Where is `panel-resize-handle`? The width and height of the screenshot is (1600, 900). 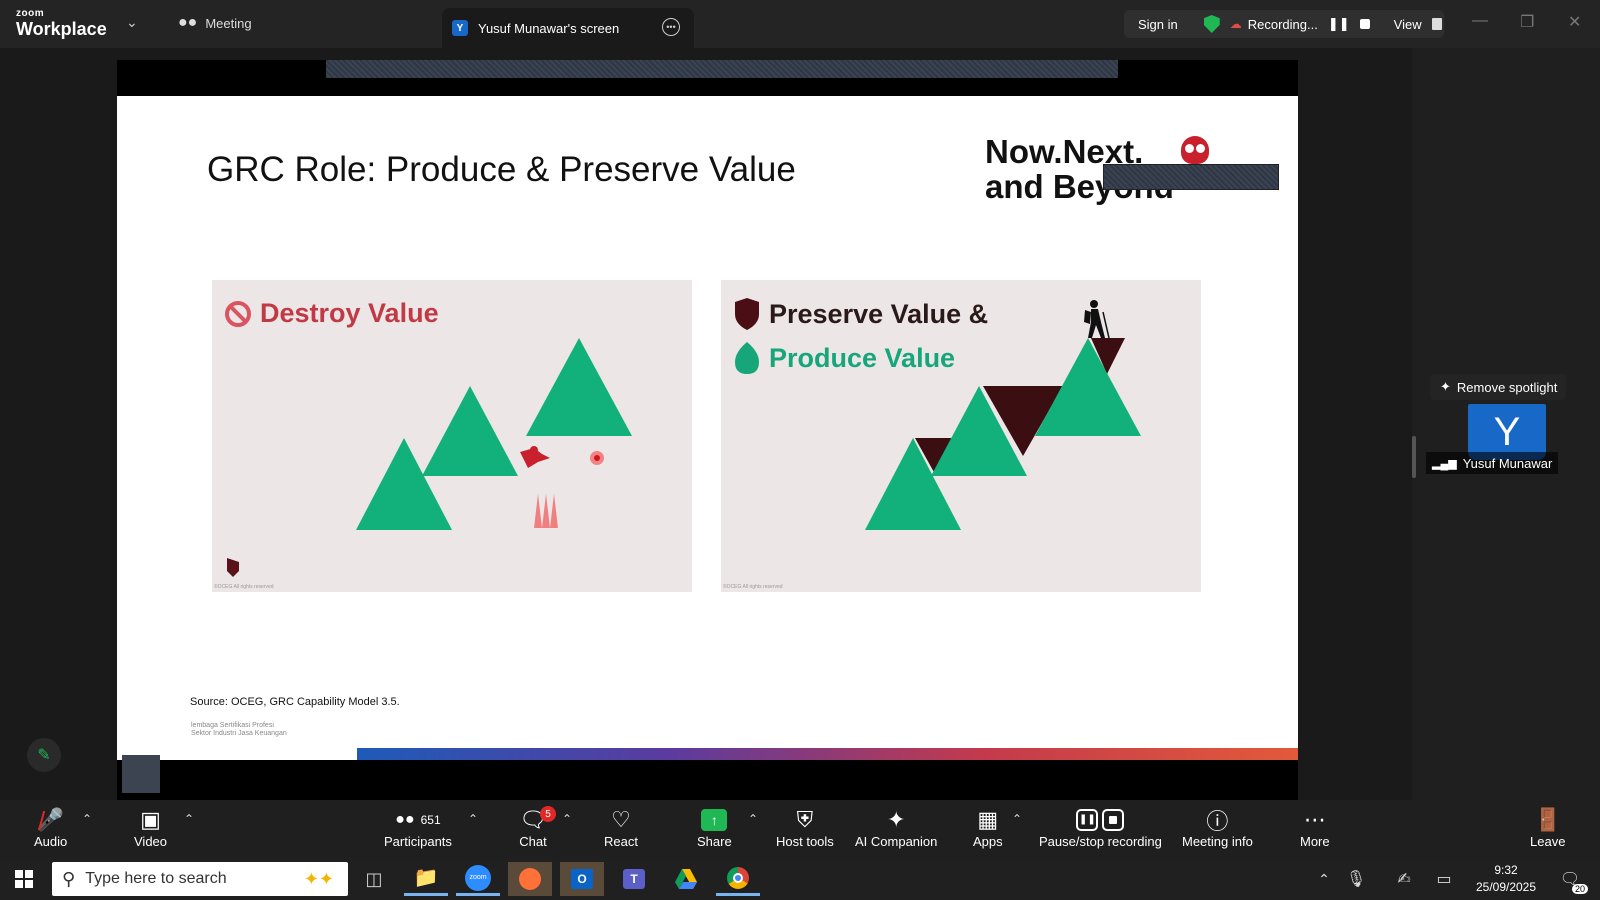
panel-resize-handle is located at coordinates (1414, 457).